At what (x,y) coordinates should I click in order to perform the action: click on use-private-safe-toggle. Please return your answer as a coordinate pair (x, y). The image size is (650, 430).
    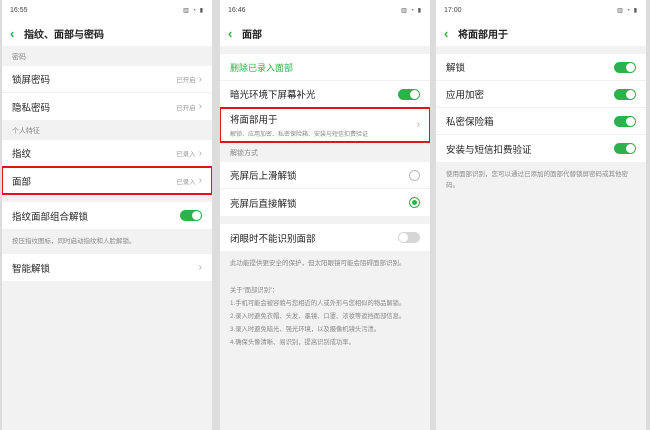
    Looking at the image, I should click on (625, 121).